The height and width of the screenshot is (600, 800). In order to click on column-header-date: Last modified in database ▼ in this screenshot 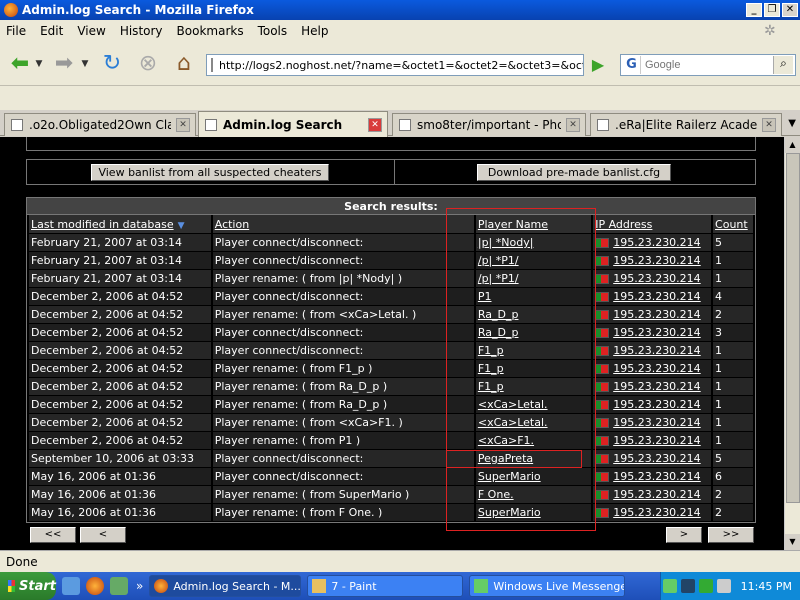, I will do `click(120, 224)`.